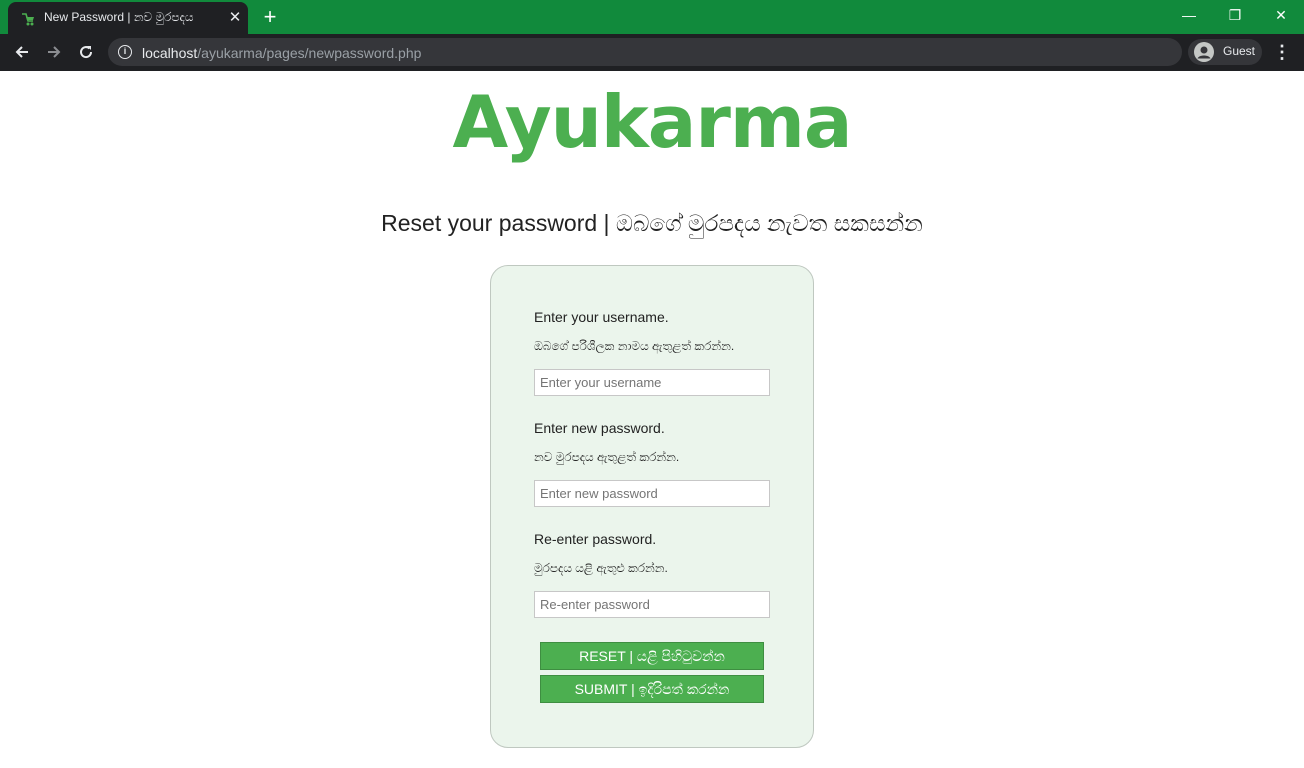 Image resolution: width=1304 pixels, height=768 pixels. Describe the element at coordinates (599, 428) in the screenshot. I see `new-password-label: Enter new password.` at that location.